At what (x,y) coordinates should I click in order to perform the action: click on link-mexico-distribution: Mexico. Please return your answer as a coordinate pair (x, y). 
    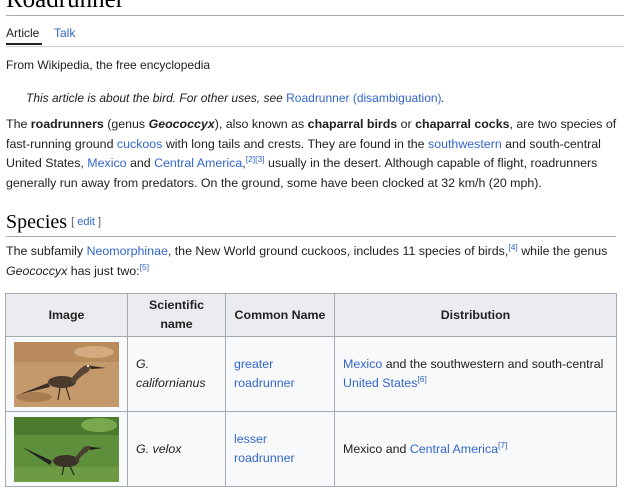
    Looking at the image, I should click on (362, 364).